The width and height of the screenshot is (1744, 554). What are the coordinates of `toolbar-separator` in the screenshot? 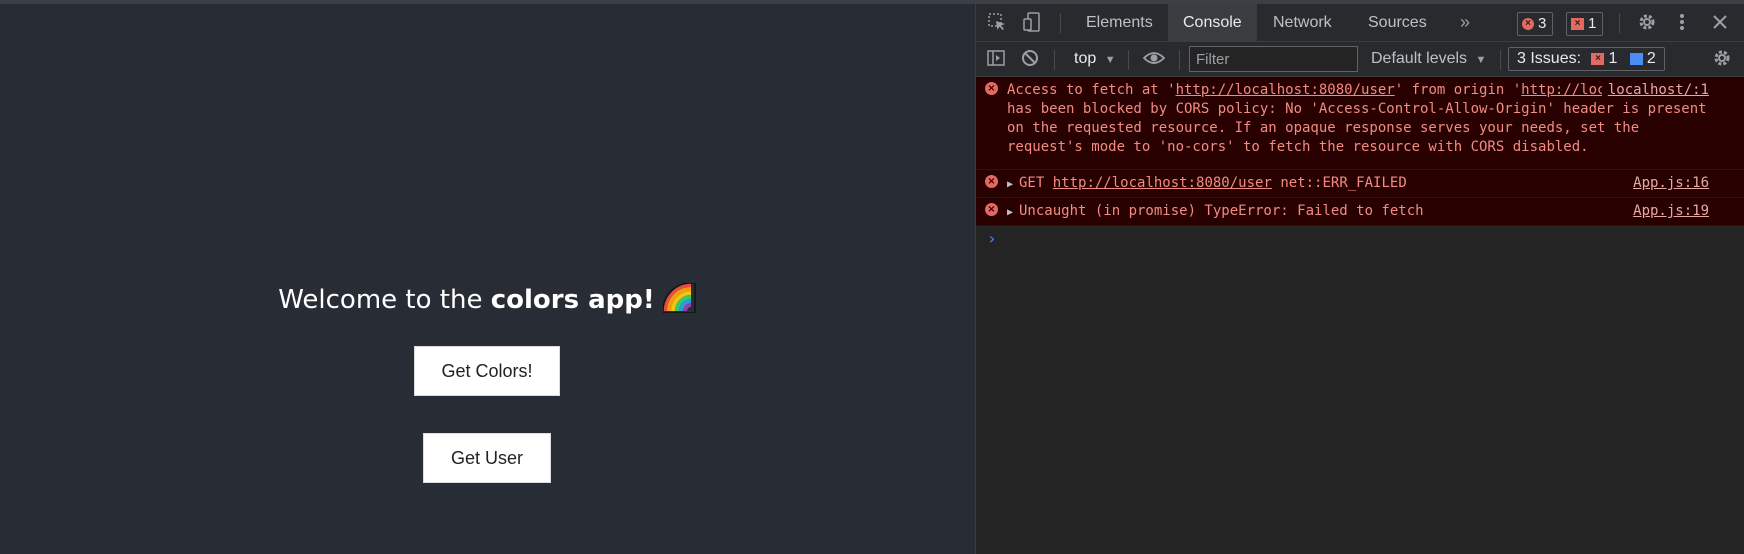 It's located at (1054, 60).